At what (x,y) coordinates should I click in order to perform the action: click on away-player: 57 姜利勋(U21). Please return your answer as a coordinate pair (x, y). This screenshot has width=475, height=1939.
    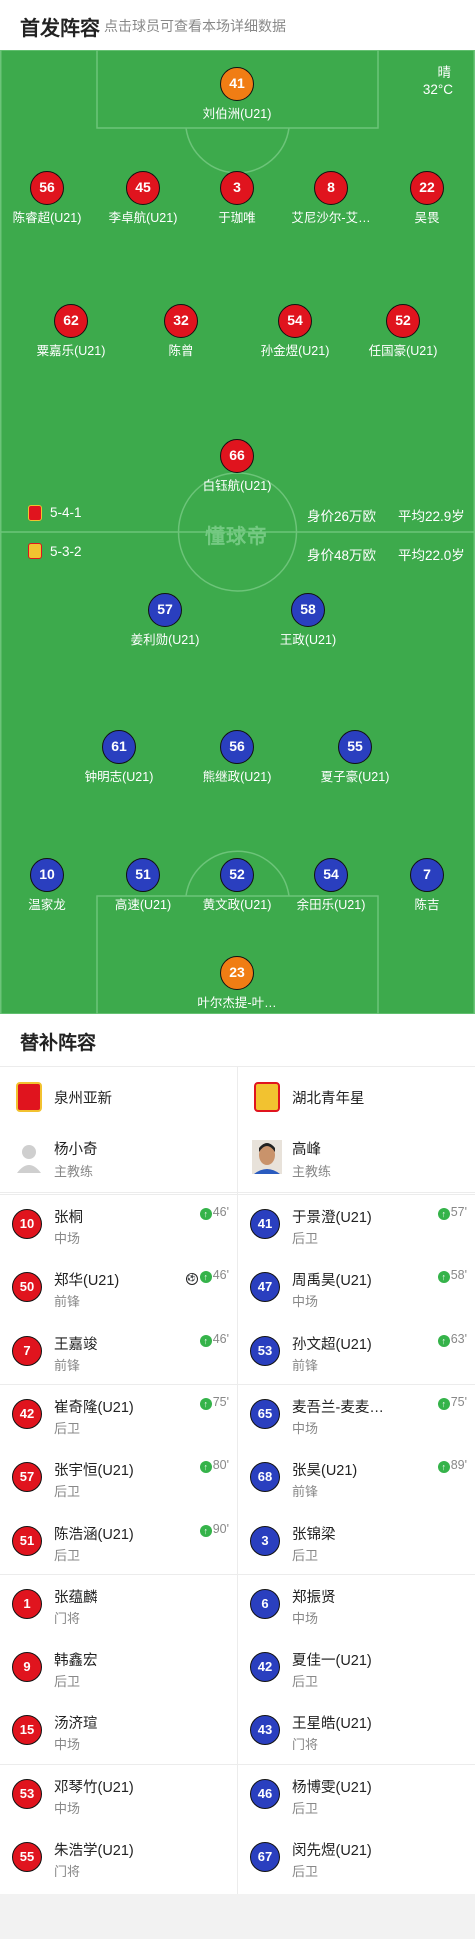
    Looking at the image, I should click on (165, 620).